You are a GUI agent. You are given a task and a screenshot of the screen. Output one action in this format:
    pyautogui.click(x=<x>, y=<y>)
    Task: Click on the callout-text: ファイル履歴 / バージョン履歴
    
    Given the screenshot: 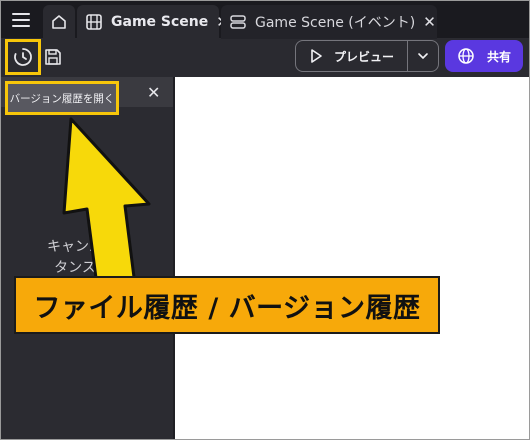 What is the action you would take?
    pyautogui.click(x=227, y=308)
    